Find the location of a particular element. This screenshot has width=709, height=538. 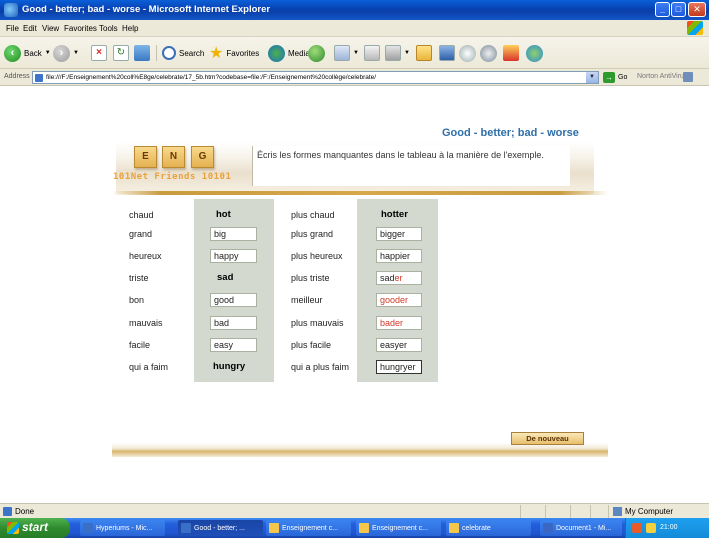

messenger-button is located at coordinates (467, 53).